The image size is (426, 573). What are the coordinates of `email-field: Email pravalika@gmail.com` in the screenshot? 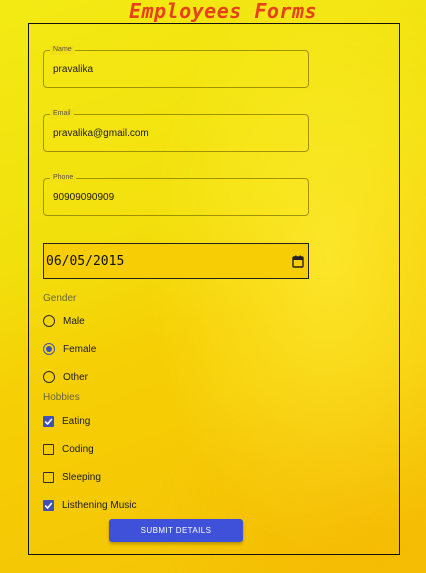 It's located at (176, 130).